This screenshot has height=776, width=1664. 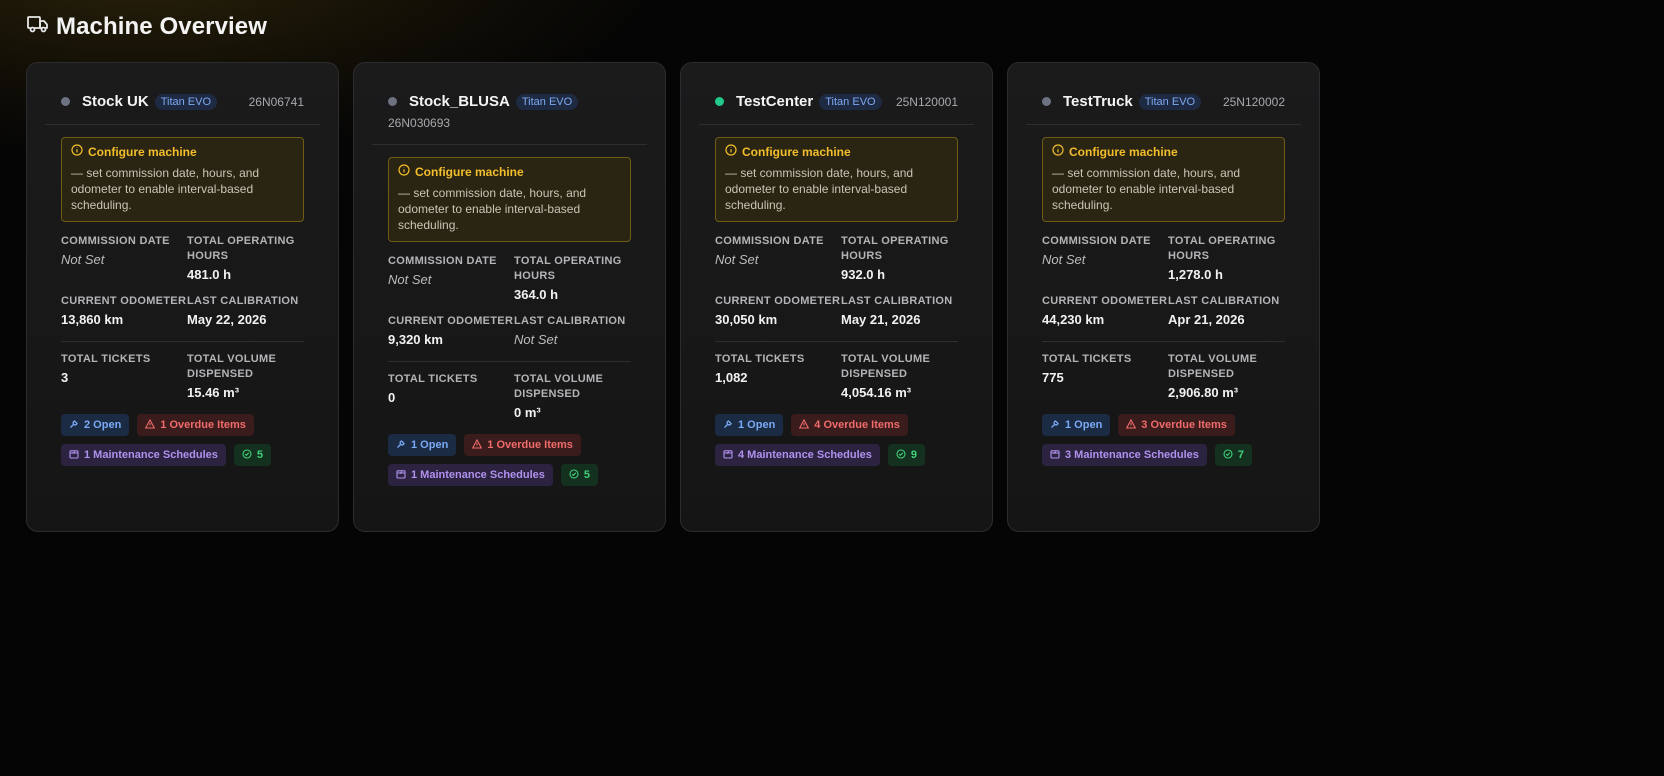 What do you see at coordinates (276, 101) in the screenshot?
I see `serial-number: 26N06741` at bounding box center [276, 101].